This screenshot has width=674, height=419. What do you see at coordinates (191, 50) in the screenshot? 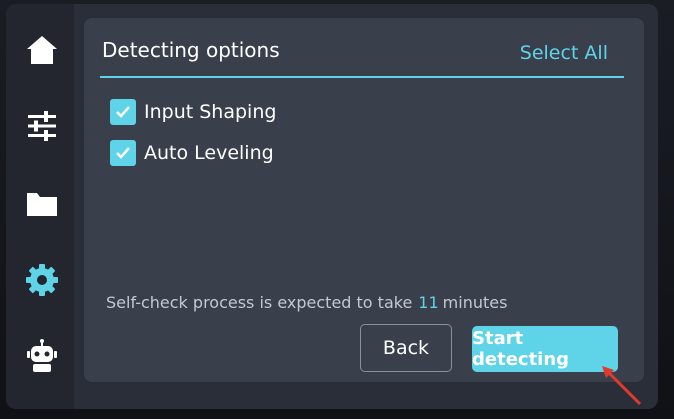
I see `panel-title: Detecting options` at bounding box center [191, 50].